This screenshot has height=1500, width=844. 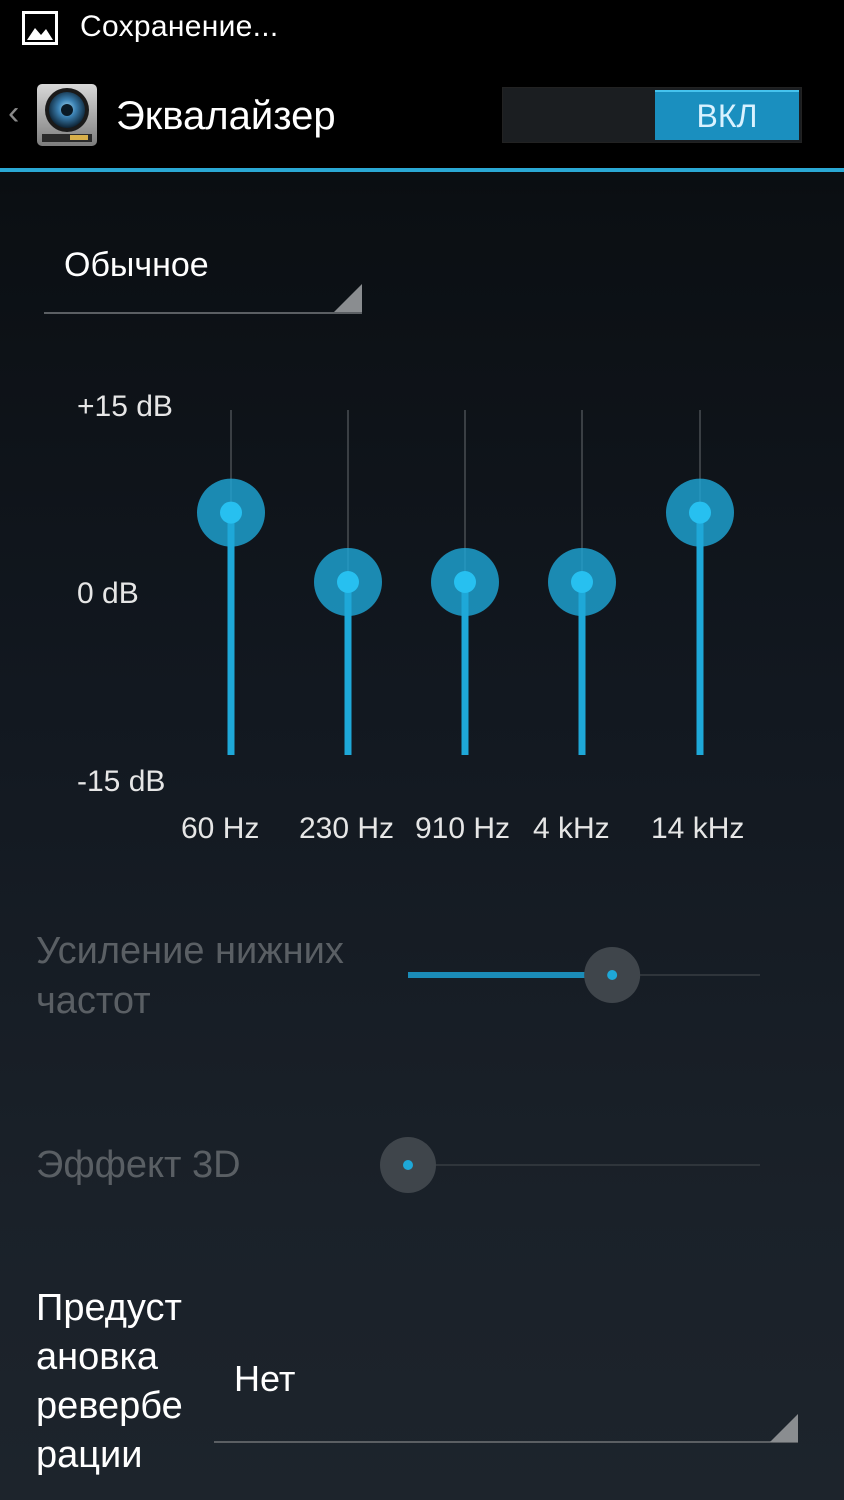 I want to click on chevron-left-icon: ‹, so click(x=13, y=113).